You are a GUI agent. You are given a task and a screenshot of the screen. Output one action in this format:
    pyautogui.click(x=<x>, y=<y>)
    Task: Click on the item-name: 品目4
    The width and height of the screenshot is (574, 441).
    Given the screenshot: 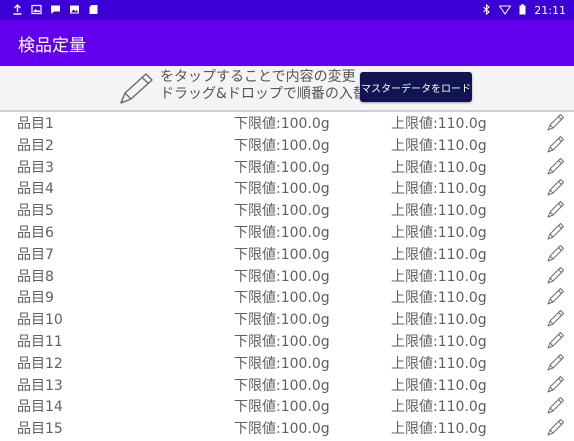 What is the action you would take?
    pyautogui.click(x=35, y=189)
    